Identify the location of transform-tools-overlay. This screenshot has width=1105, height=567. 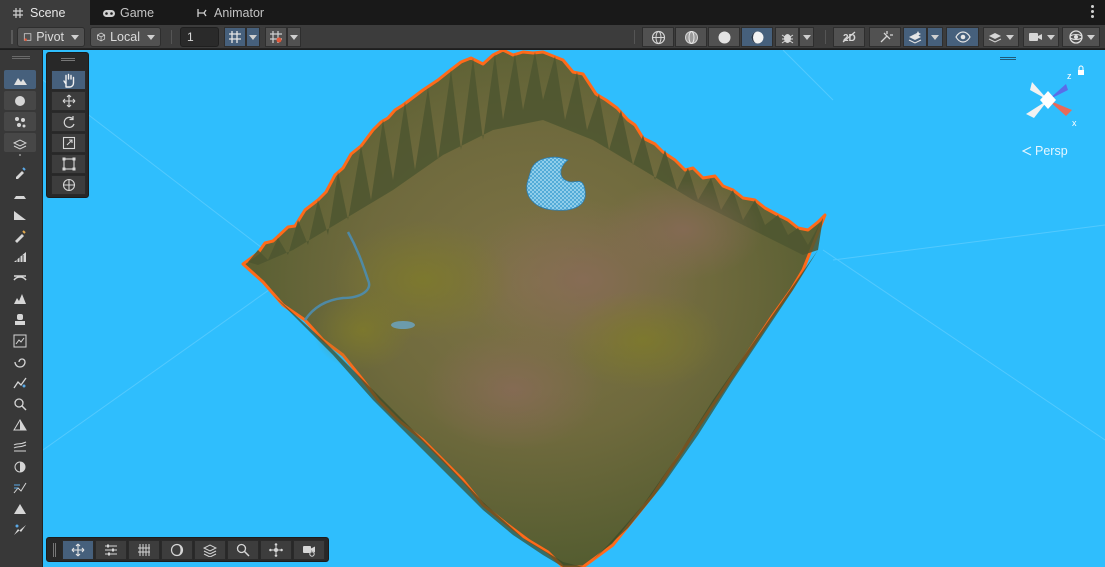
(67, 125).